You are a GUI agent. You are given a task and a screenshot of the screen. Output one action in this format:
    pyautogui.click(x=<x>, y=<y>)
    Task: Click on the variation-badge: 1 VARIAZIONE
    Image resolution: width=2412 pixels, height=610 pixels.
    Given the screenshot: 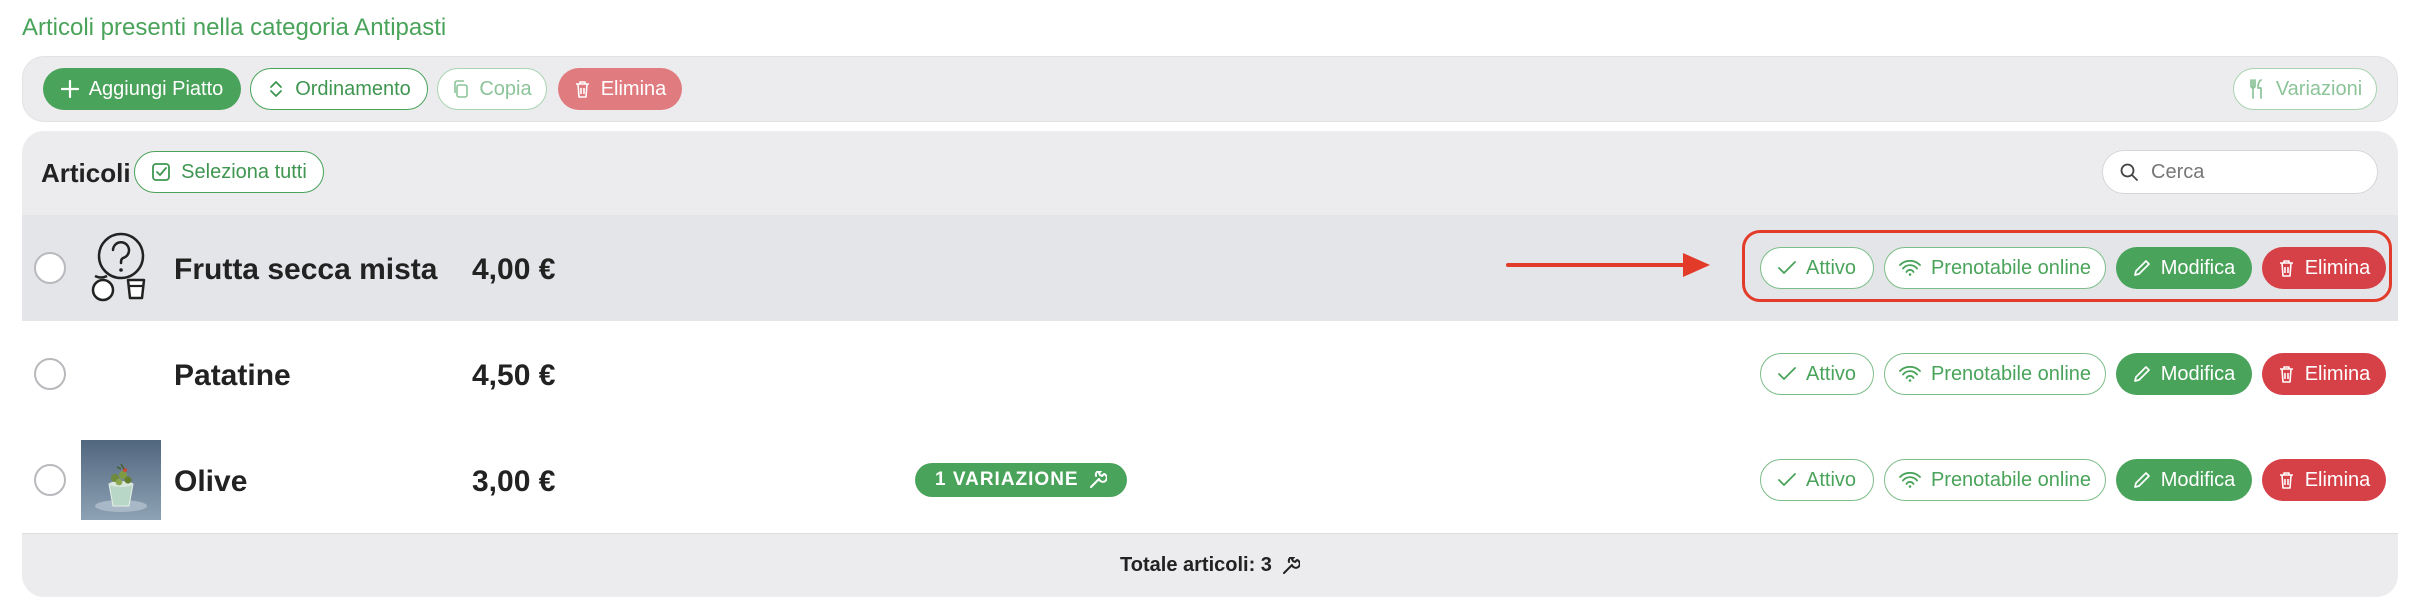 What is the action you would take?
    pyautogui.click(x=1021, y=480)
    